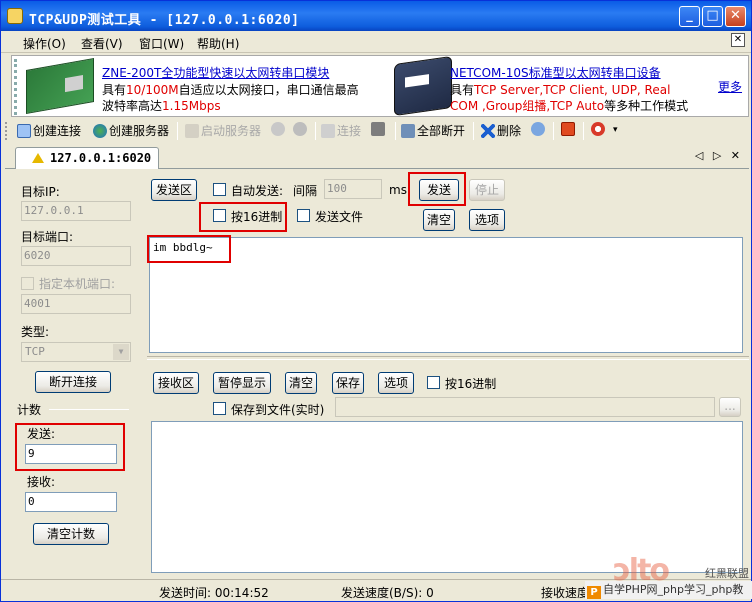 The height and width of the screenshot is (602, 752). I want to click on send-options-button: 选项, so click(487, 220).